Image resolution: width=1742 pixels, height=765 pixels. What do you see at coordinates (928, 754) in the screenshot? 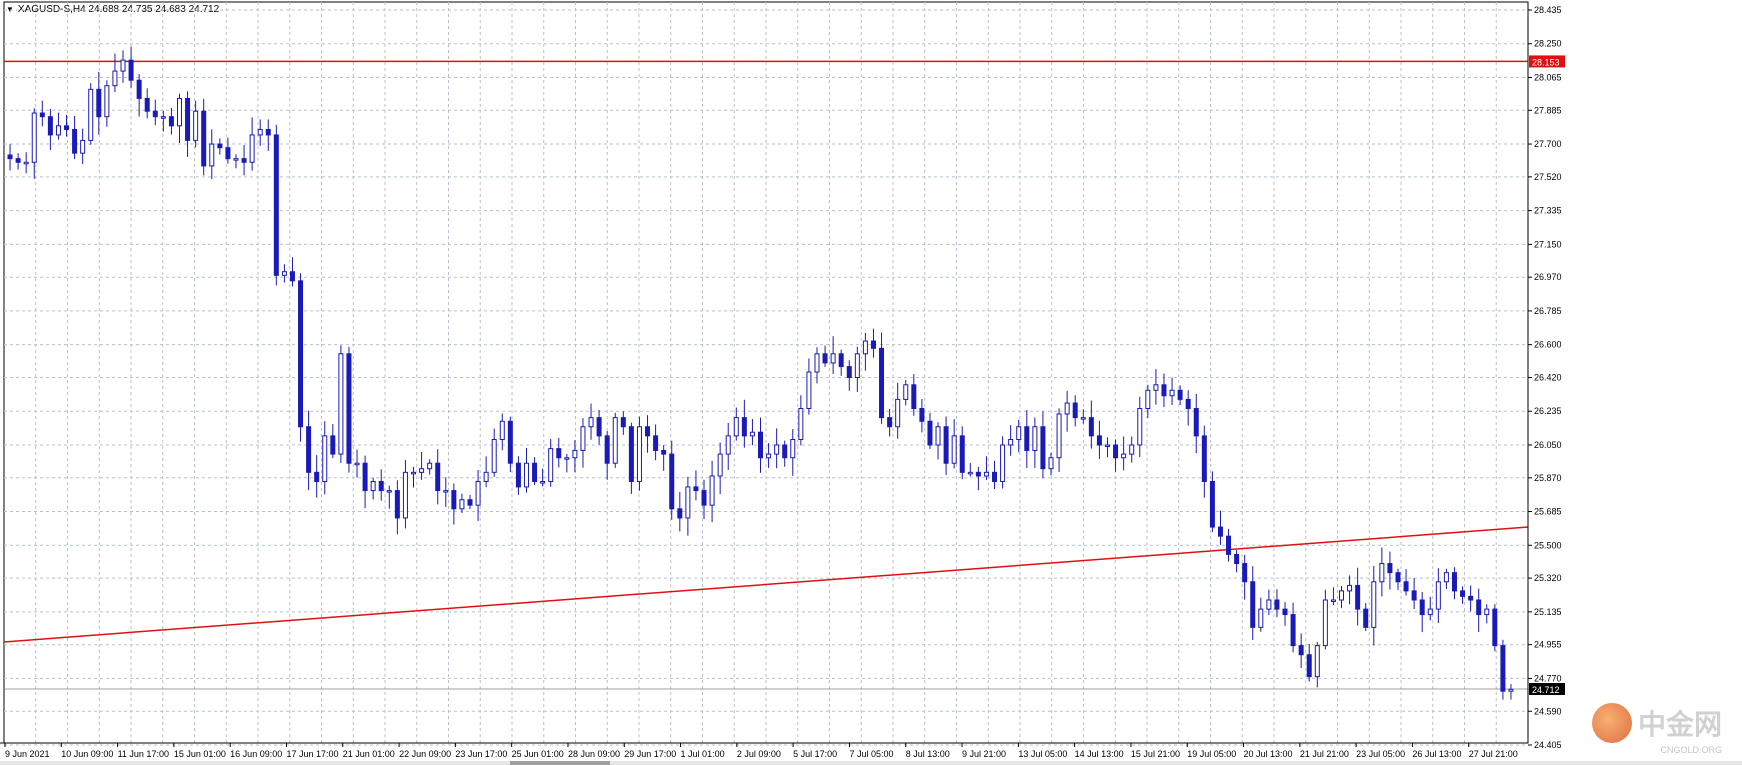
I see `time-tick-label: 8 Jul 13:00` at bounding box center [928, 754].